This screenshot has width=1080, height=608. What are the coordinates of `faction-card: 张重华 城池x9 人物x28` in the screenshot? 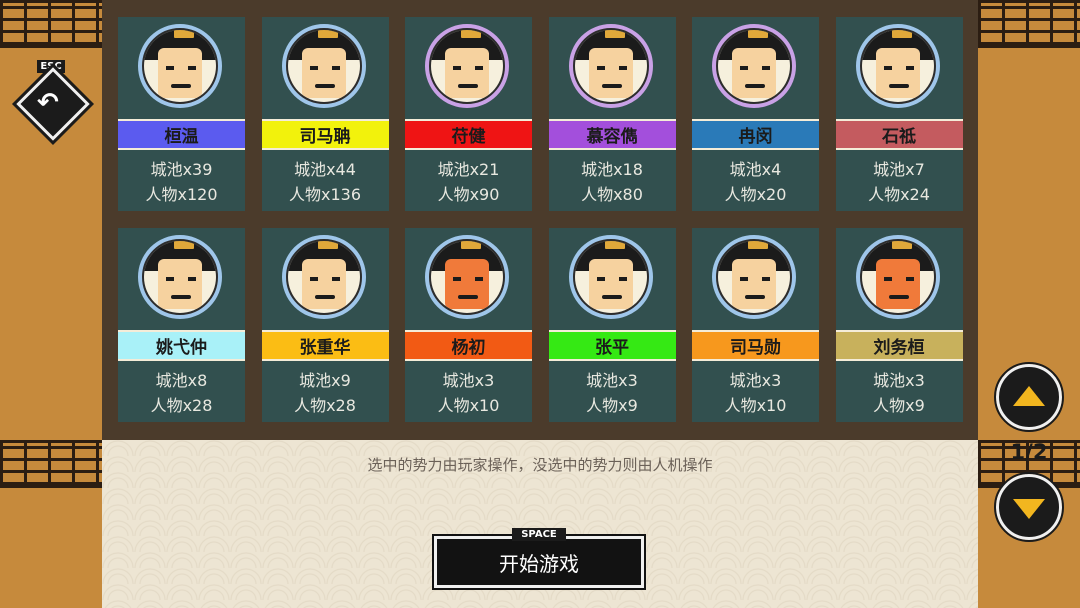 It's located at (325, 325).